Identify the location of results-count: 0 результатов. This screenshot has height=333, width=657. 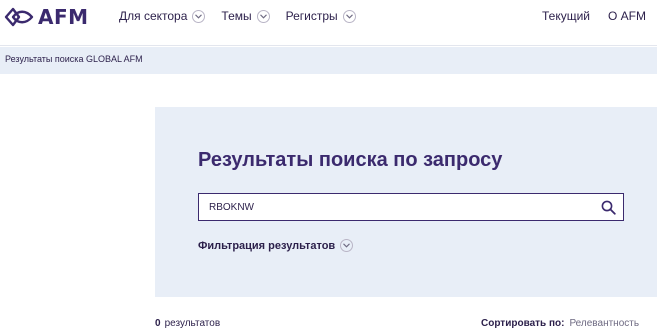
(187, 323).